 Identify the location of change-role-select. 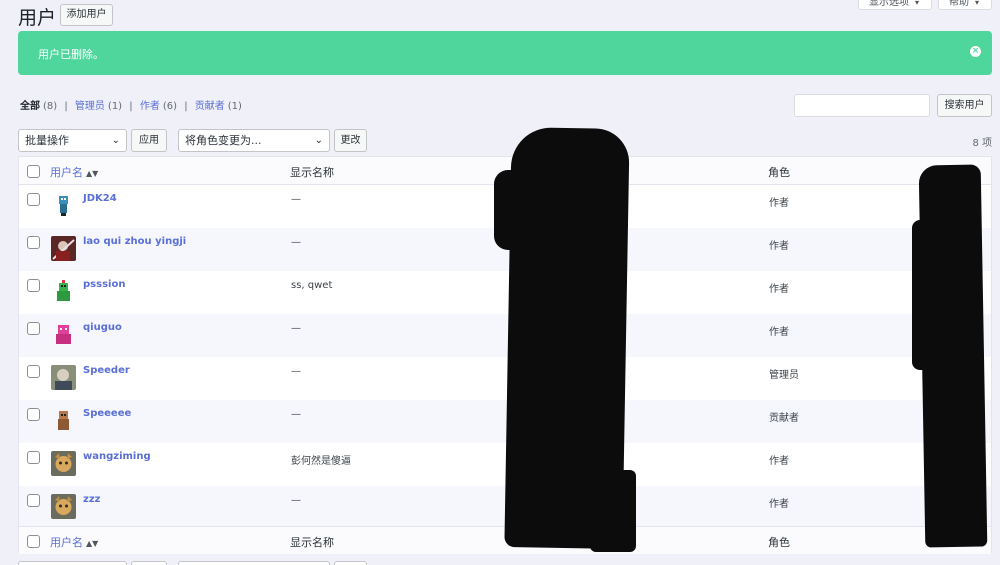
(254, 563).